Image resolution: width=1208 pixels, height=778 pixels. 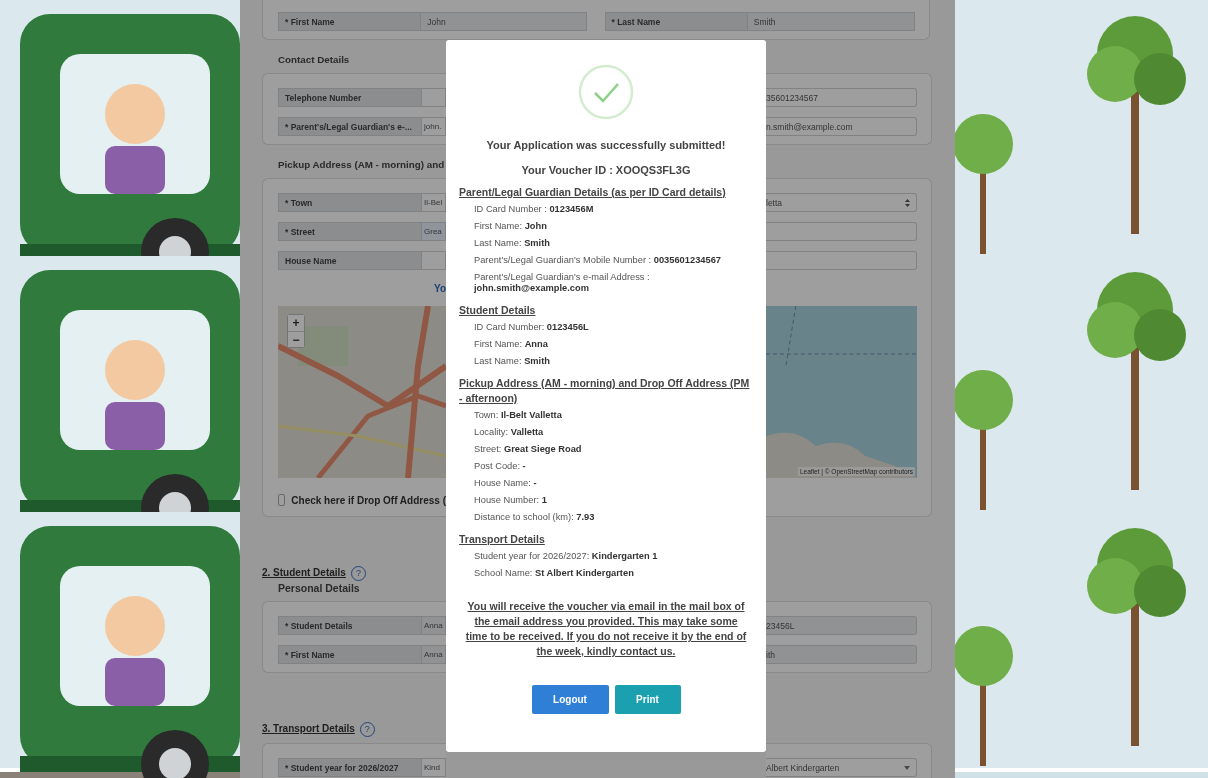 I want to click on field-label: * Student Details, so click(x=350, y=625).